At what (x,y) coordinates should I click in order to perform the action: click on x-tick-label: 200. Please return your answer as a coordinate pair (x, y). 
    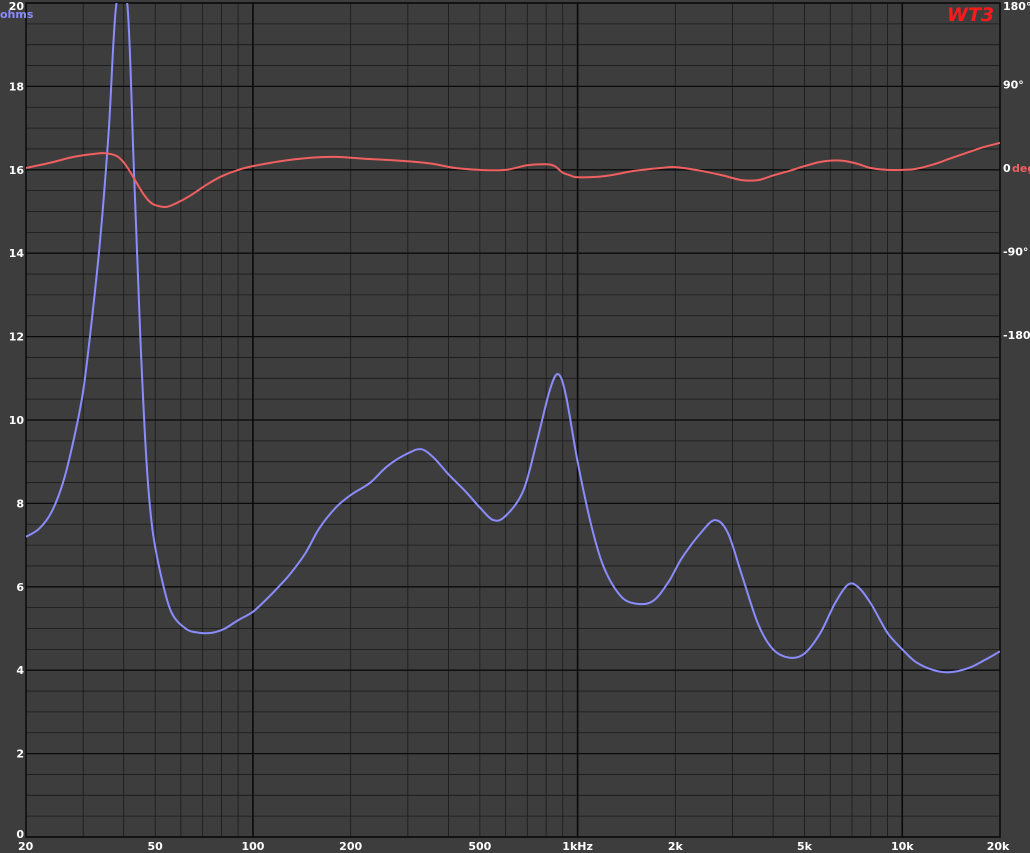
    Looking at the image, I should click on (350, 846).